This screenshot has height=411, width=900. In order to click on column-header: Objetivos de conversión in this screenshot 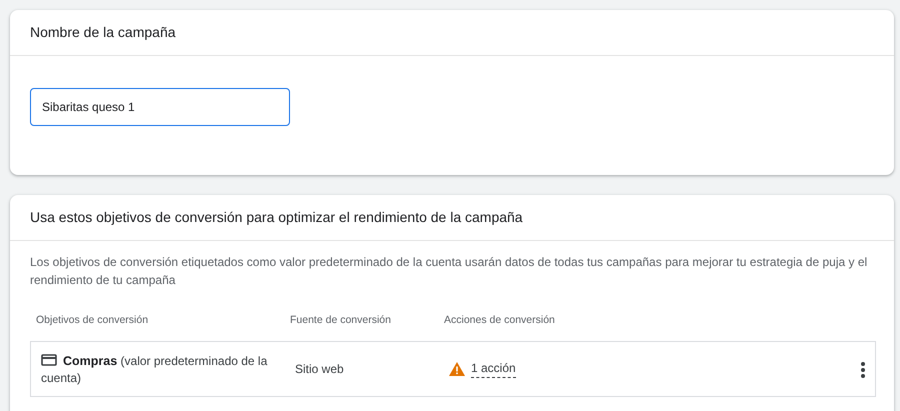, I will do `click(93, 320)`.